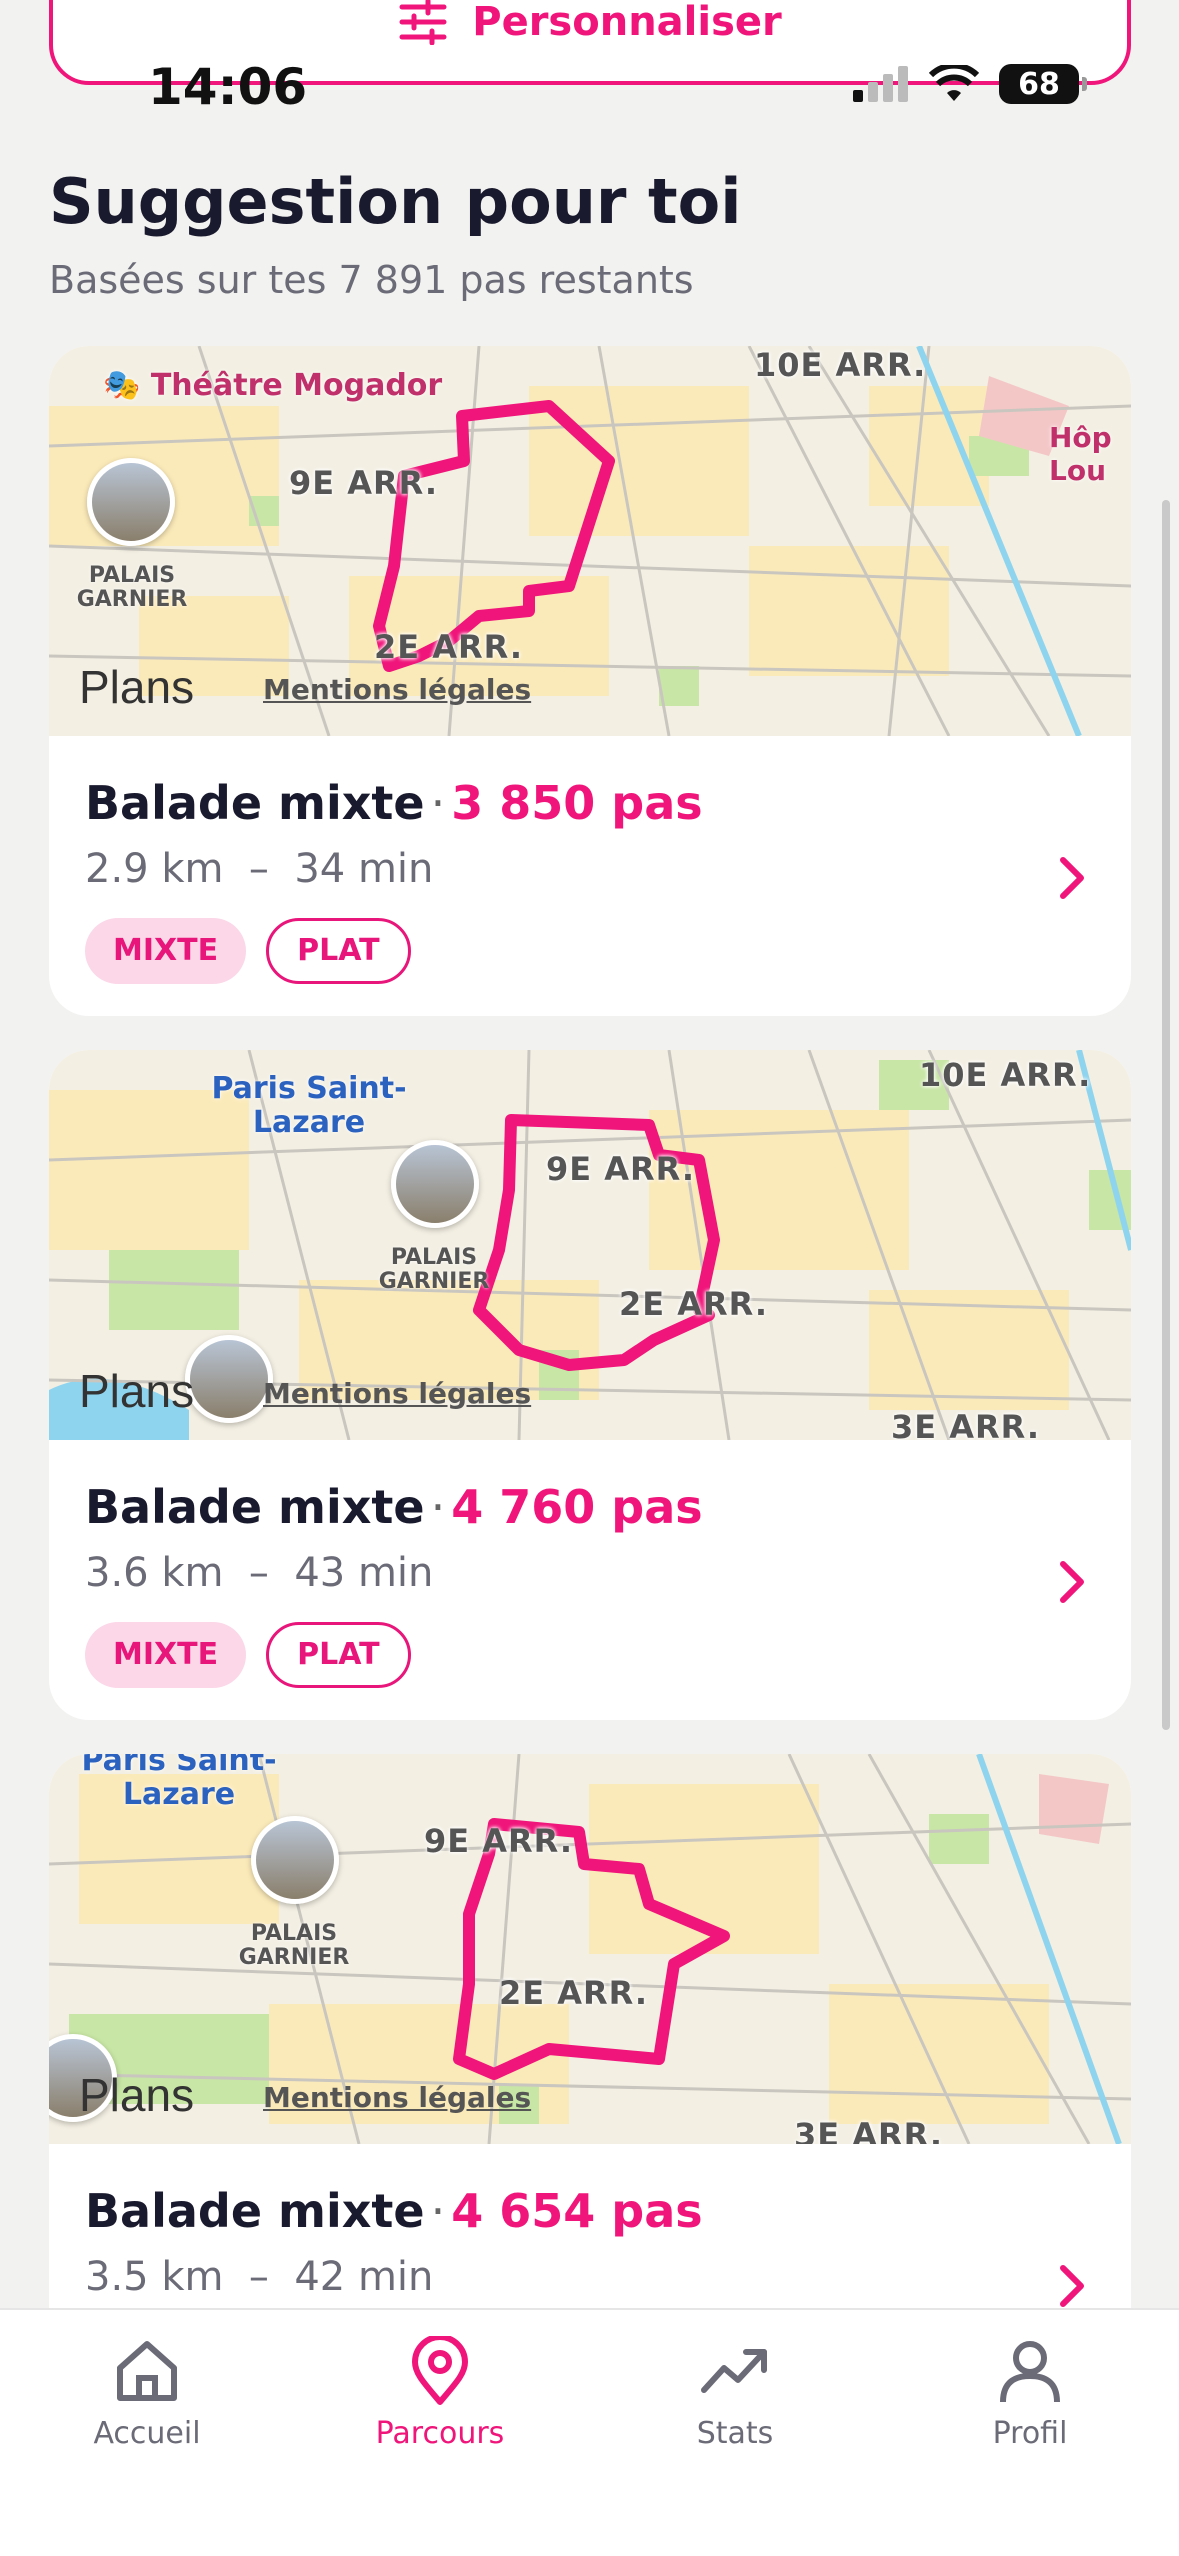 The width and height of the screenshot is (1179, 2556). I want to click on status-time: 14:06, so click(228, 87).